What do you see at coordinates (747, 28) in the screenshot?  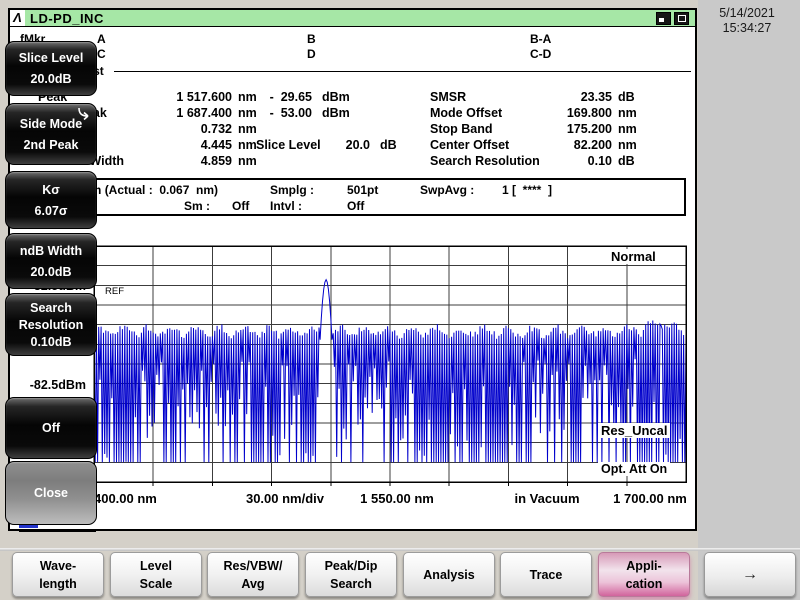 I see `time-label: 15:34:27` at bounding box center [747, 28].